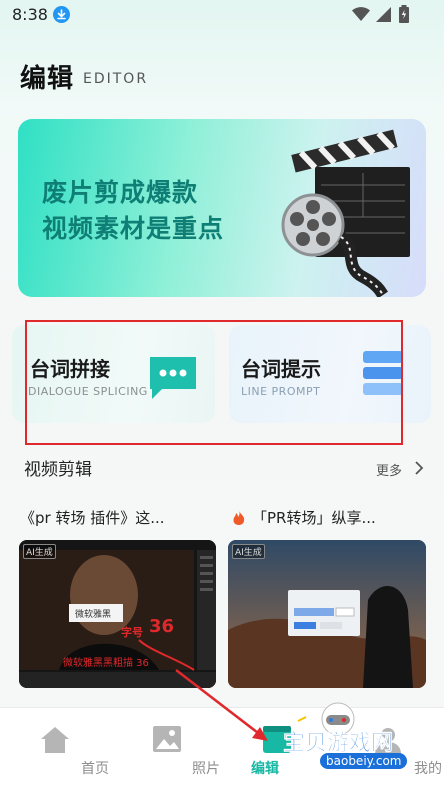 The height and width of the screenshot is (789, 444). Describe the element at coordinates (117, 614) in the screenshot. I see `video-thumbnail: AI生成 微软雅黑 字号 36 微软雅黑黑粗描 36` at that location.